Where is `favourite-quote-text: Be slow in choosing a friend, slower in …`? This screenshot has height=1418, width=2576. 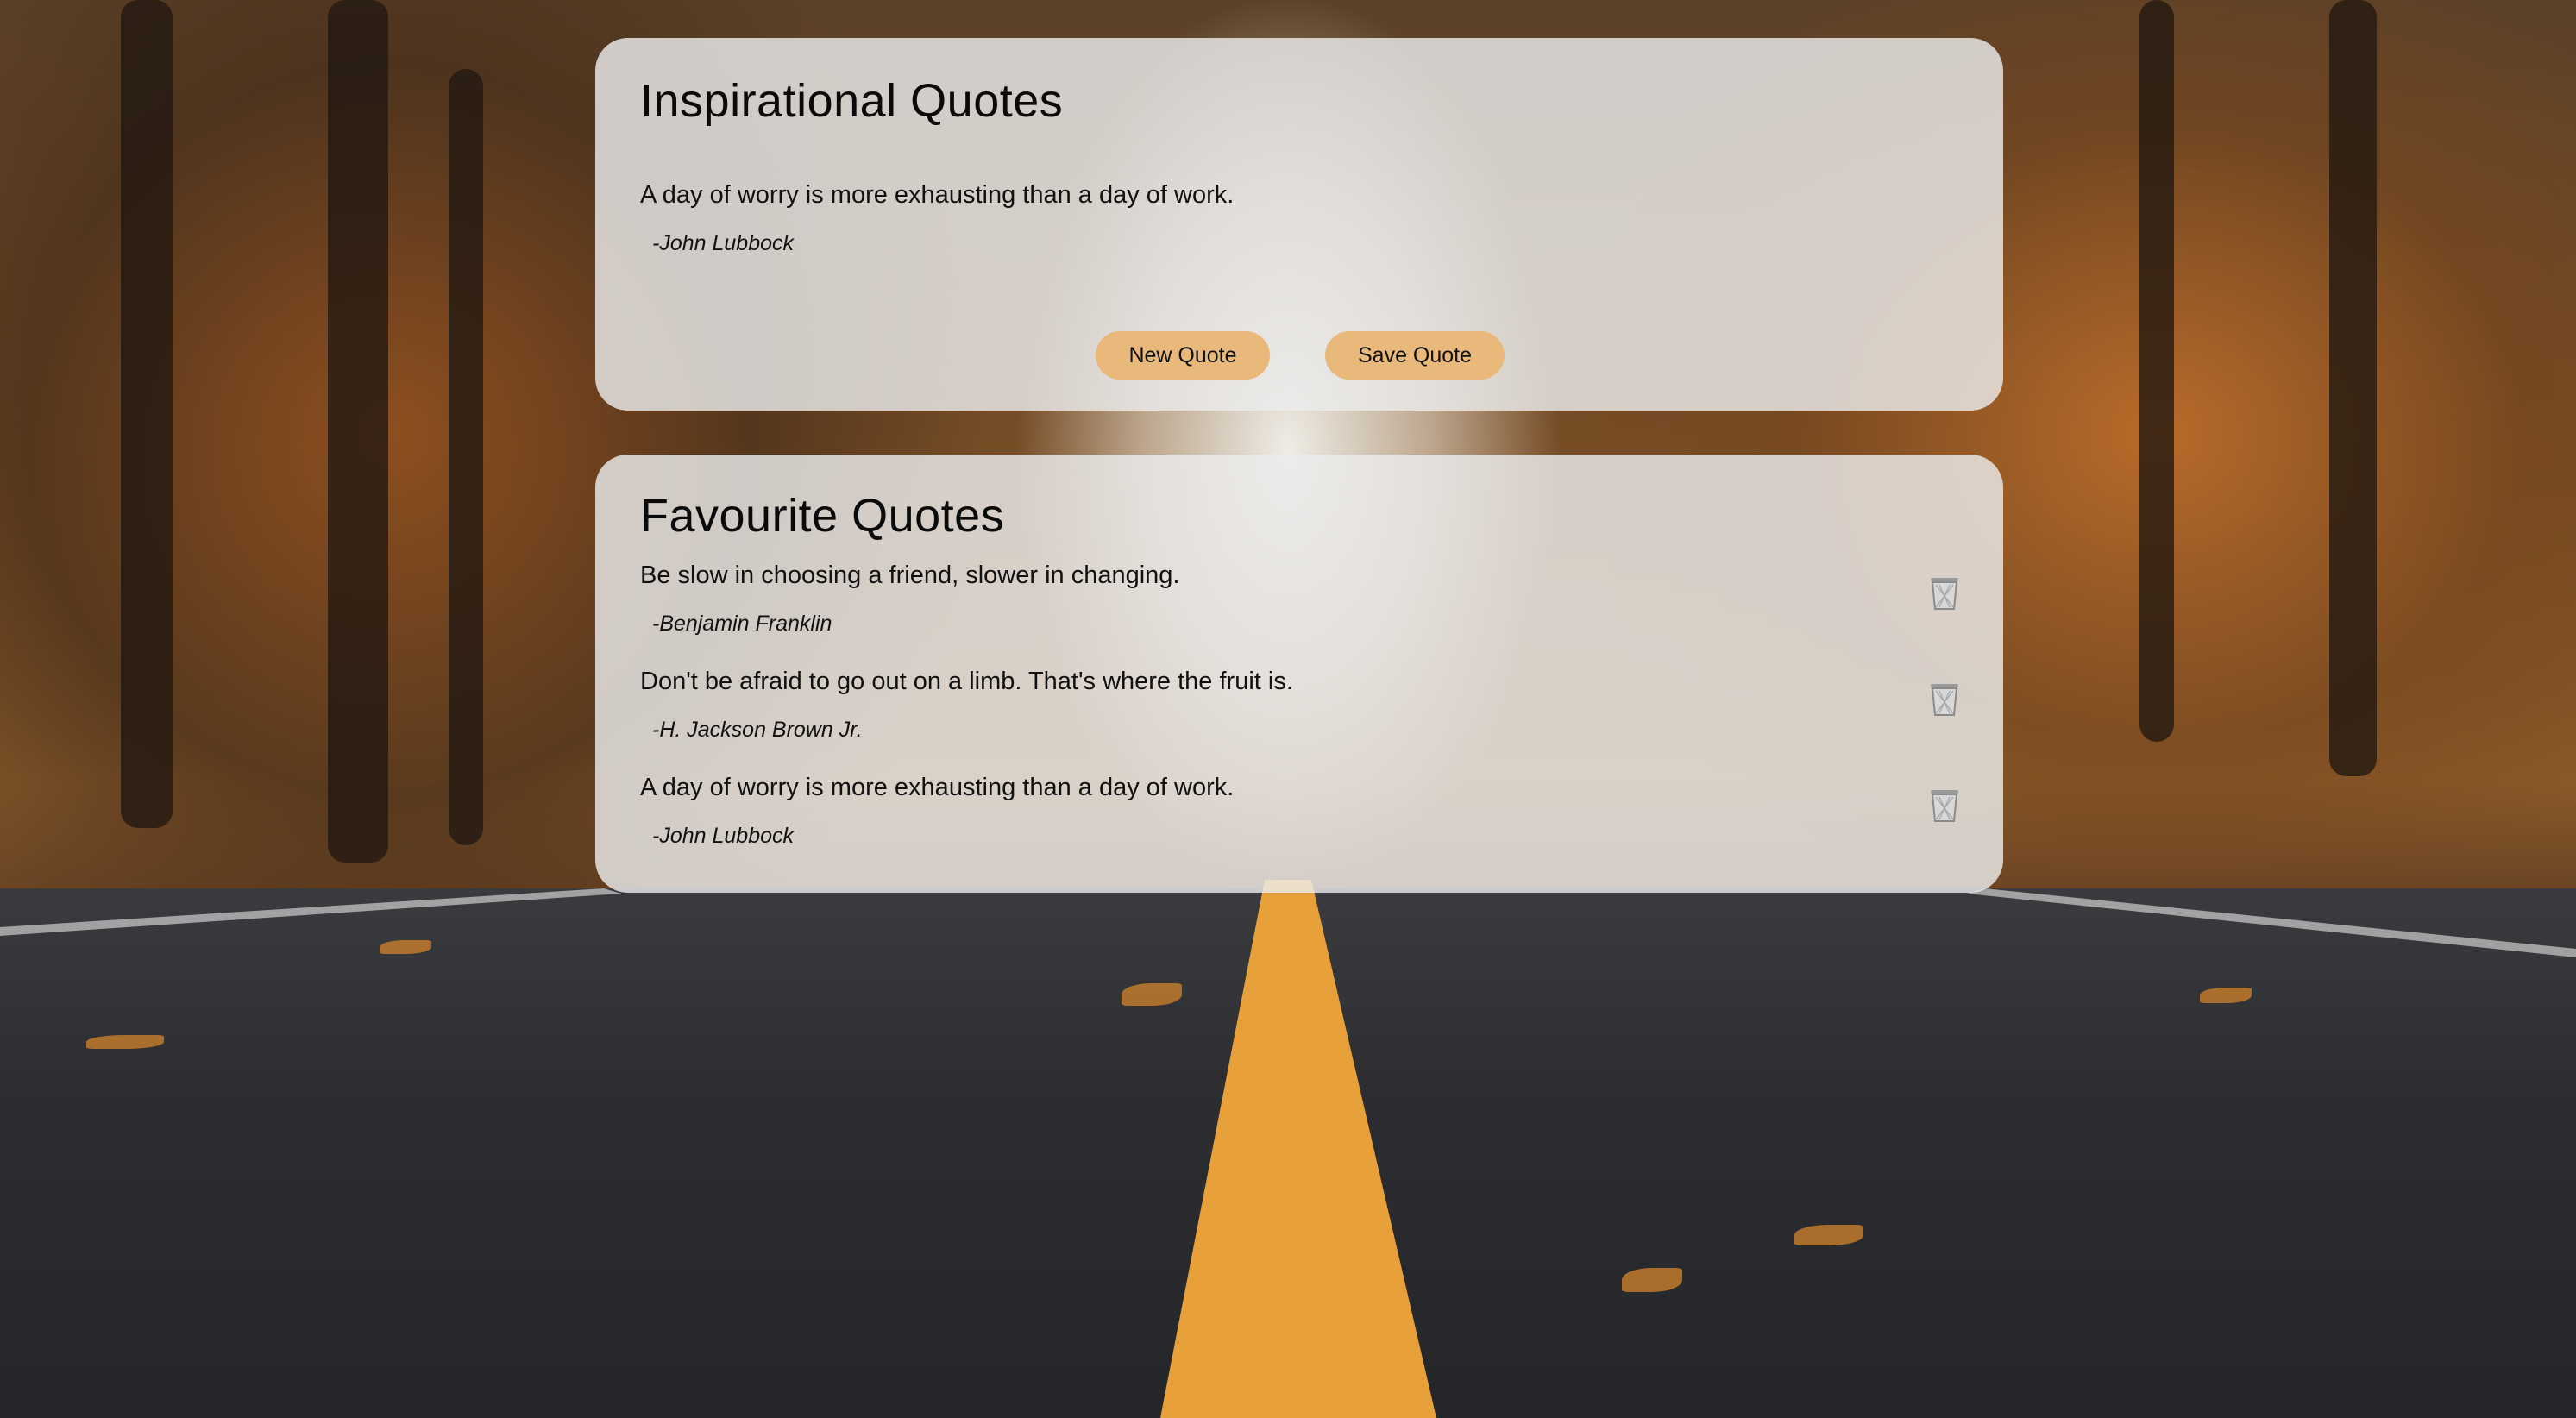 favourite-quote-text: Be slow in choosing a friend, slower in … is located at coordinates (910, 575).